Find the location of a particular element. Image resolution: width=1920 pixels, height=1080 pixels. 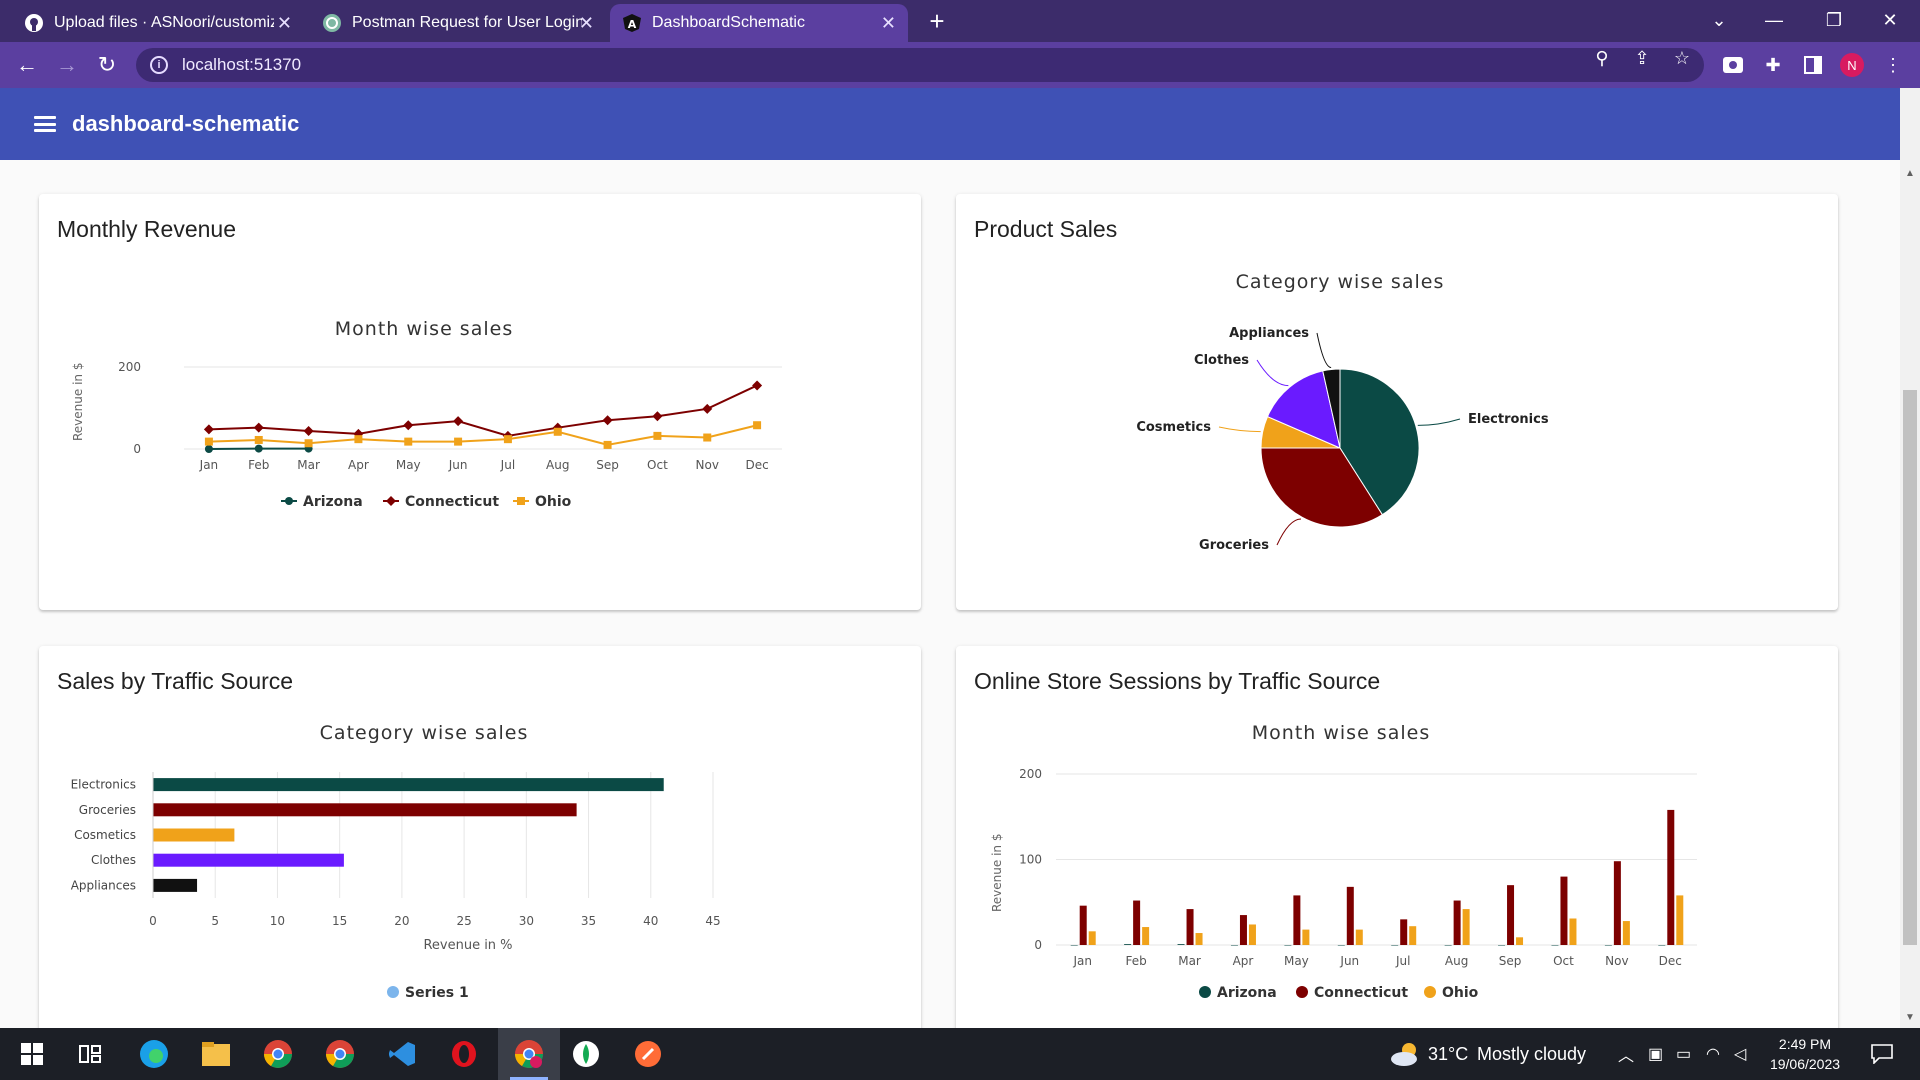

tab-search-icon: ⌄ is located at coordinates (1719, 20).